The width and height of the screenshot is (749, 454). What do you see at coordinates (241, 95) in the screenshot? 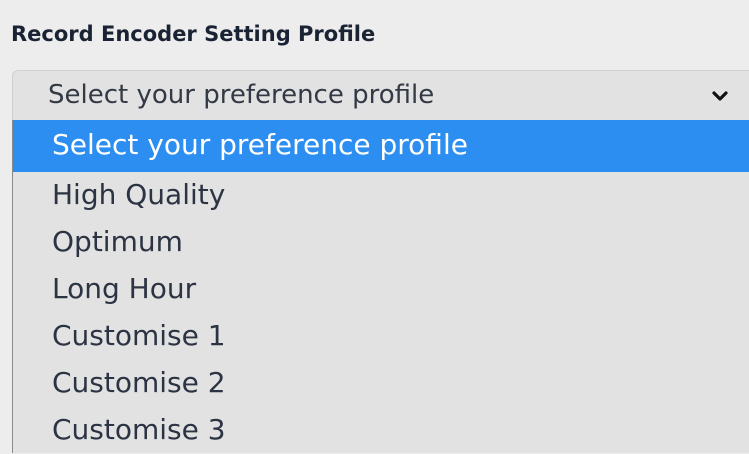
I see `profile-select-value: Select your preference profile` at bounding box center [241, 95].